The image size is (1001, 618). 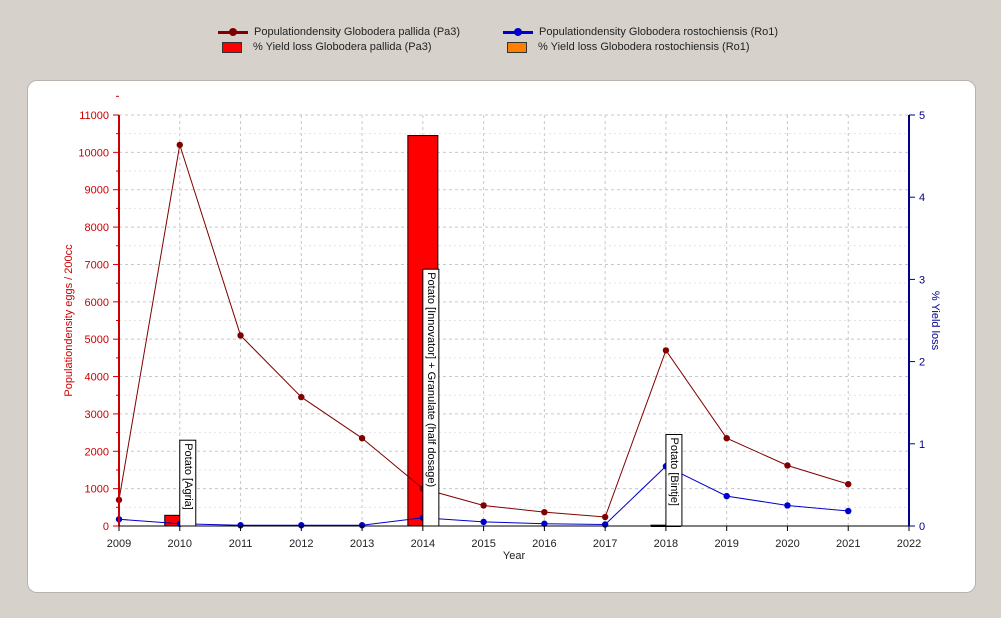 What do you see at coordinates (544, 544) in the screenshot?
I see `x-tick-label: 2016` at bounding box center [544, 544].